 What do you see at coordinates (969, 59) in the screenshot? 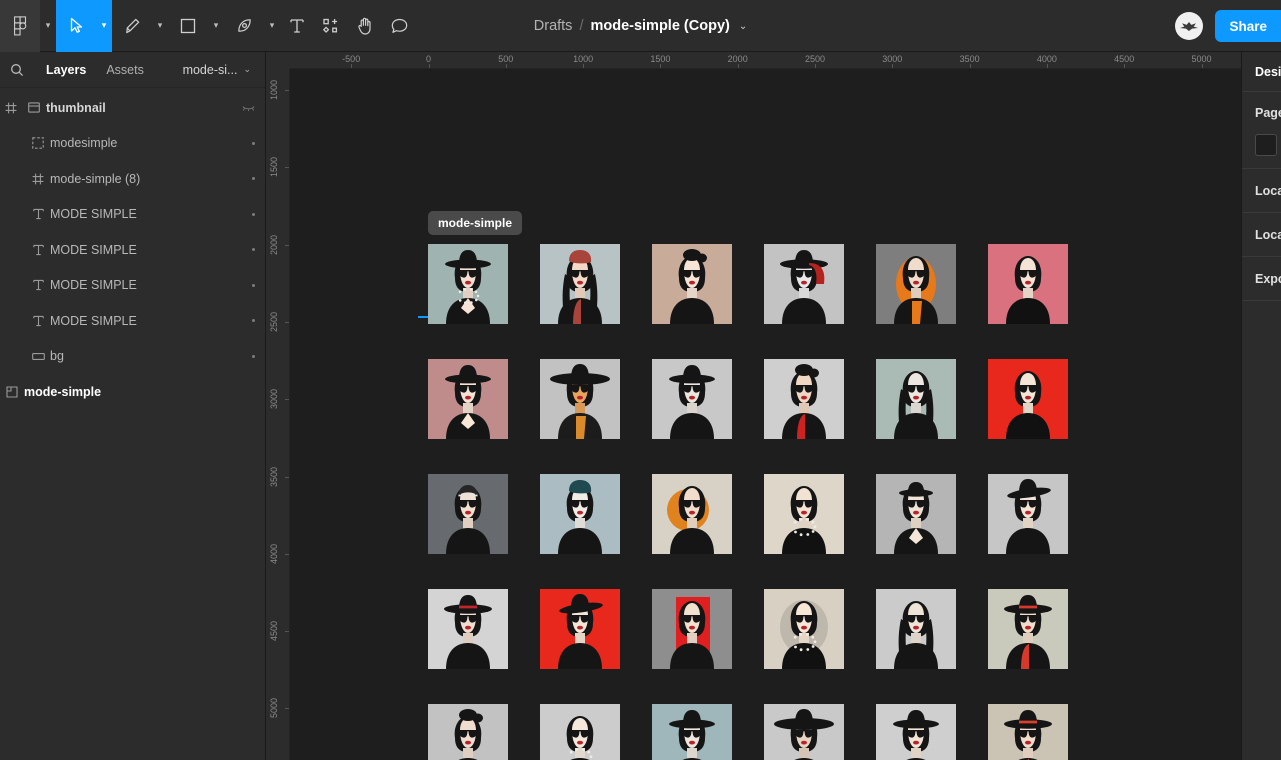
I see `ruler-tick-label: 3500` at bounding box center [969, 59].